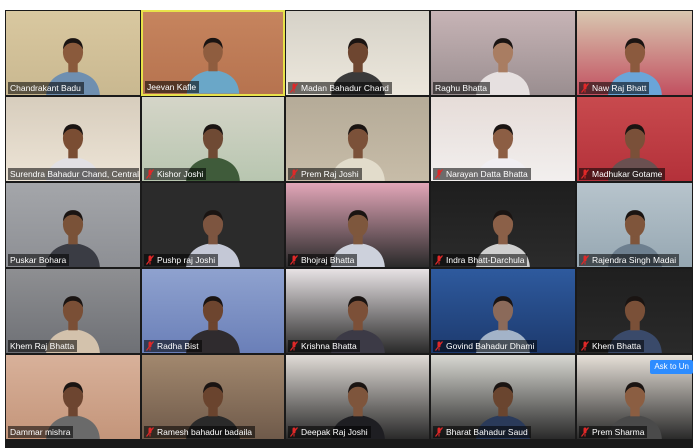 The height and width of the screenshot is (448, 693). I want to click on participant-tile: Ramesh bahadur badaila, so click(213, 397).